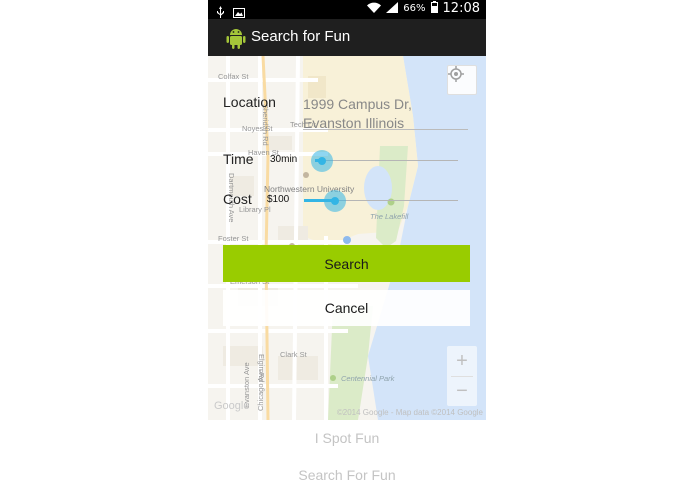 The width and height of the screenshot is (695, 494). What do you see at coordinates (392, 8) in the screenshot?
I see `signal-icon` at bounding box center [392, 8].